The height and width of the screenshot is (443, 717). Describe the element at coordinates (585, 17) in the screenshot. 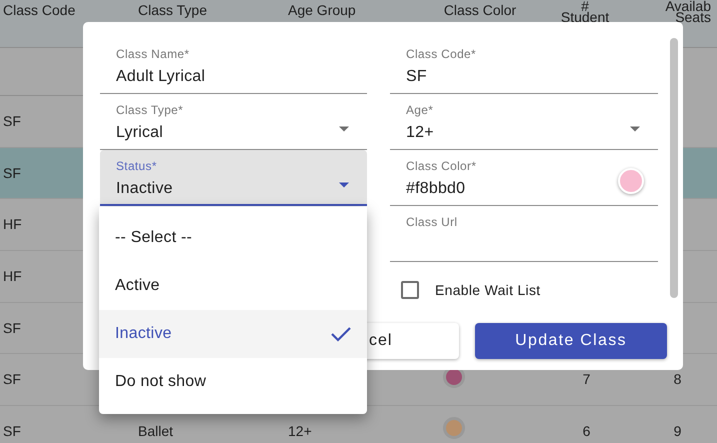

I see `column-header: Student` at that location.